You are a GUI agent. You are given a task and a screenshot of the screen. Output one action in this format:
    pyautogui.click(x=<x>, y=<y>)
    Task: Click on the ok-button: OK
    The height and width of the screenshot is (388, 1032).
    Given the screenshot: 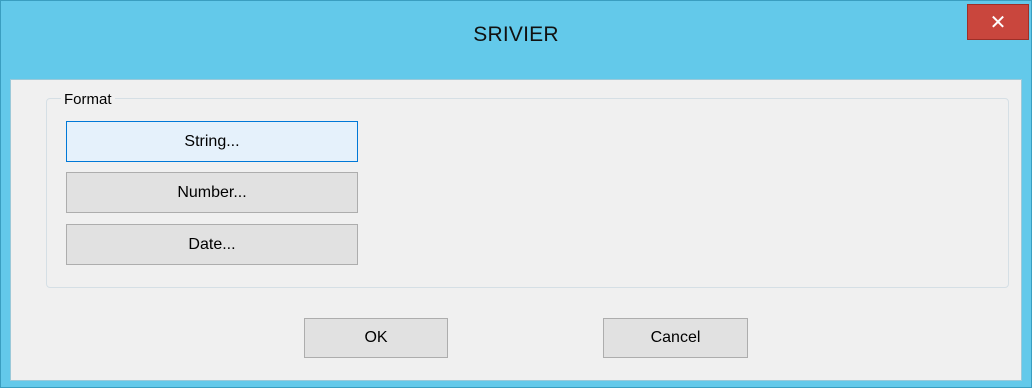 What is the action you would take?
    pyautogui.click(x=376, y=338)
    